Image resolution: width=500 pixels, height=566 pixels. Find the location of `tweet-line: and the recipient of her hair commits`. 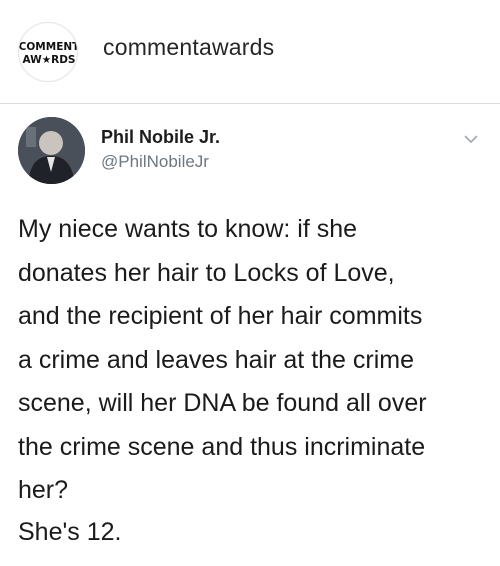

tweet-line: and the recipient of her hair commits is located at coordinates (220, 316).